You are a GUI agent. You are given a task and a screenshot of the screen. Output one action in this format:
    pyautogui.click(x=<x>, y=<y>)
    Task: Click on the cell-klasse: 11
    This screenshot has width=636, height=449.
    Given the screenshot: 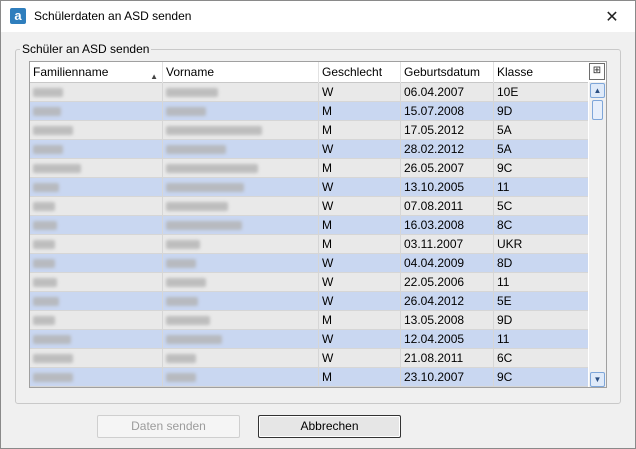 What is the action you would take?
    pyautogui.click(x=503, y=187)
    